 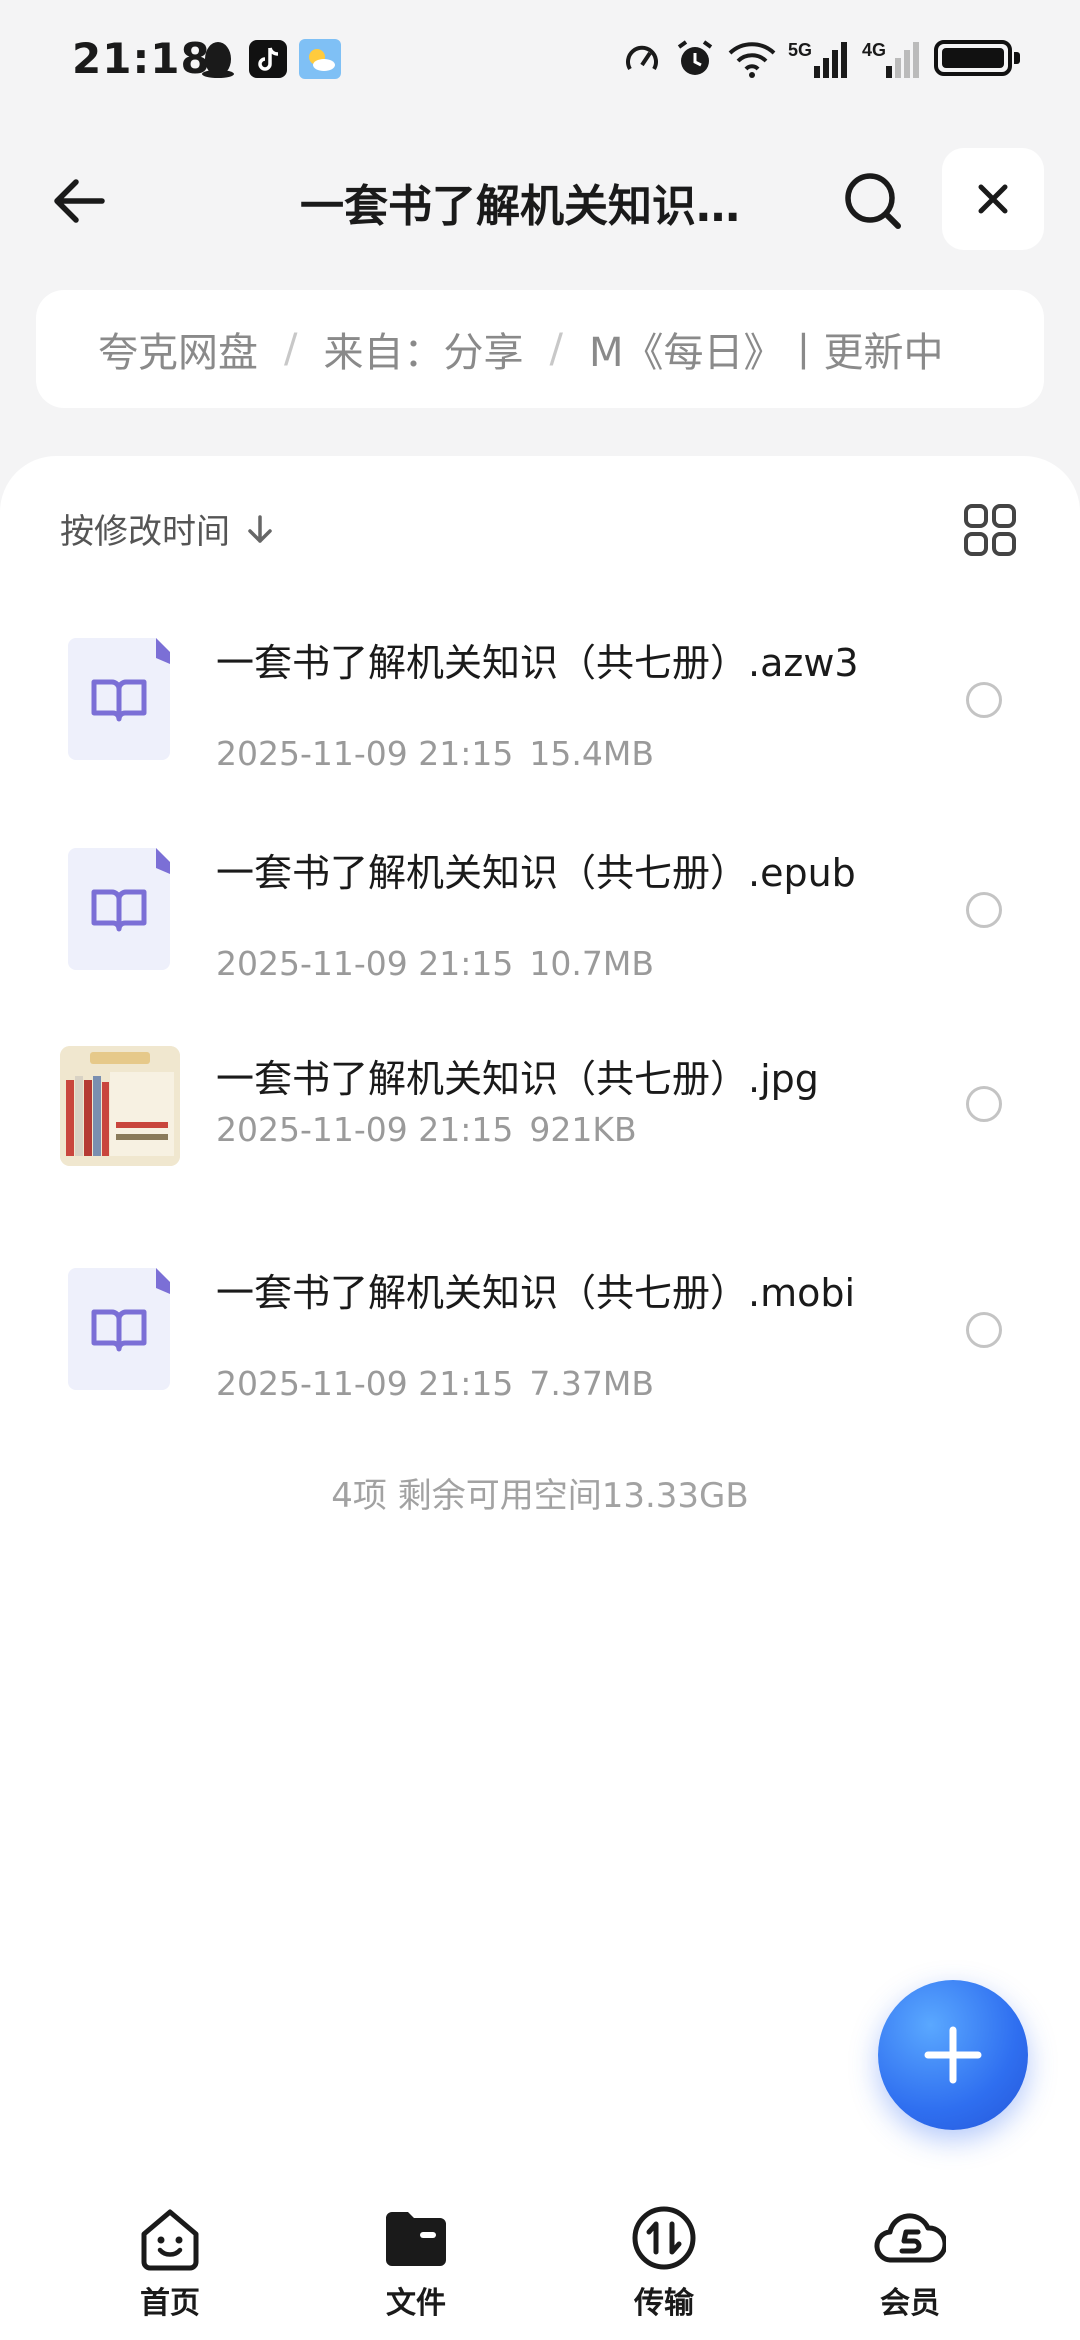 What do you see at coordinates (537, 663) in the screenshot?
I see `file-name: 一套书了解机关知识（共七册）.azw3` at bounding box center [537, 663].